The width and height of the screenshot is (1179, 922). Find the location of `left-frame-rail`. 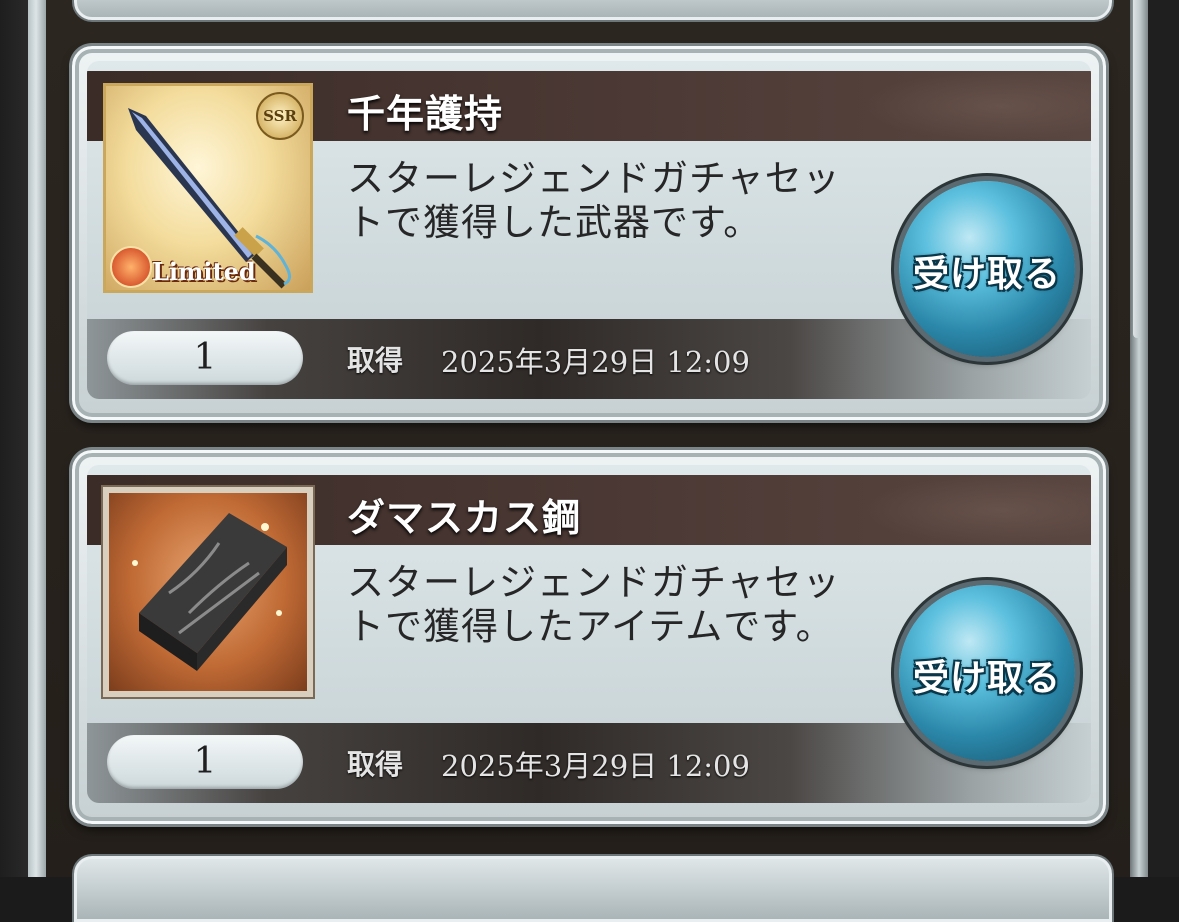

left-frame-rail is located at coordinates (37, 438).